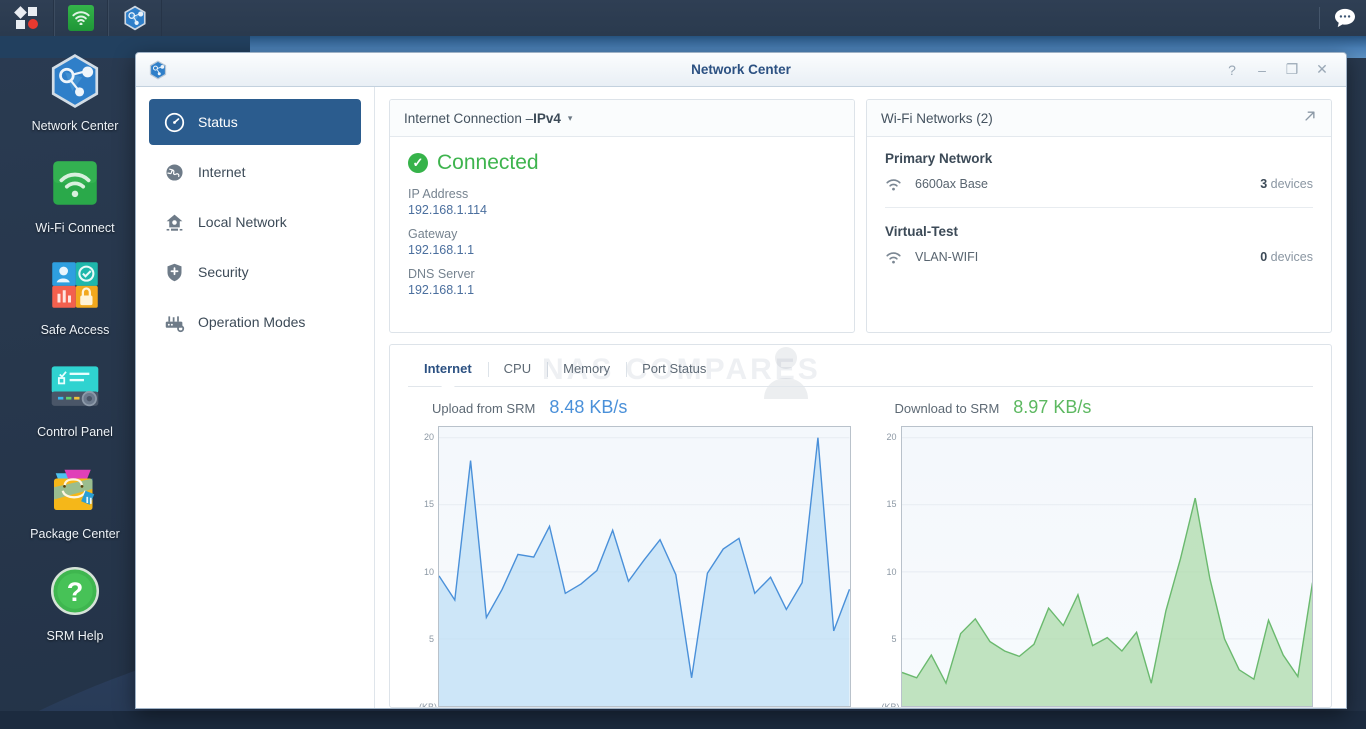 The image size is (1366, 729). I want to click on sidebar-item-local-network: Local Network, so click(255, 222).